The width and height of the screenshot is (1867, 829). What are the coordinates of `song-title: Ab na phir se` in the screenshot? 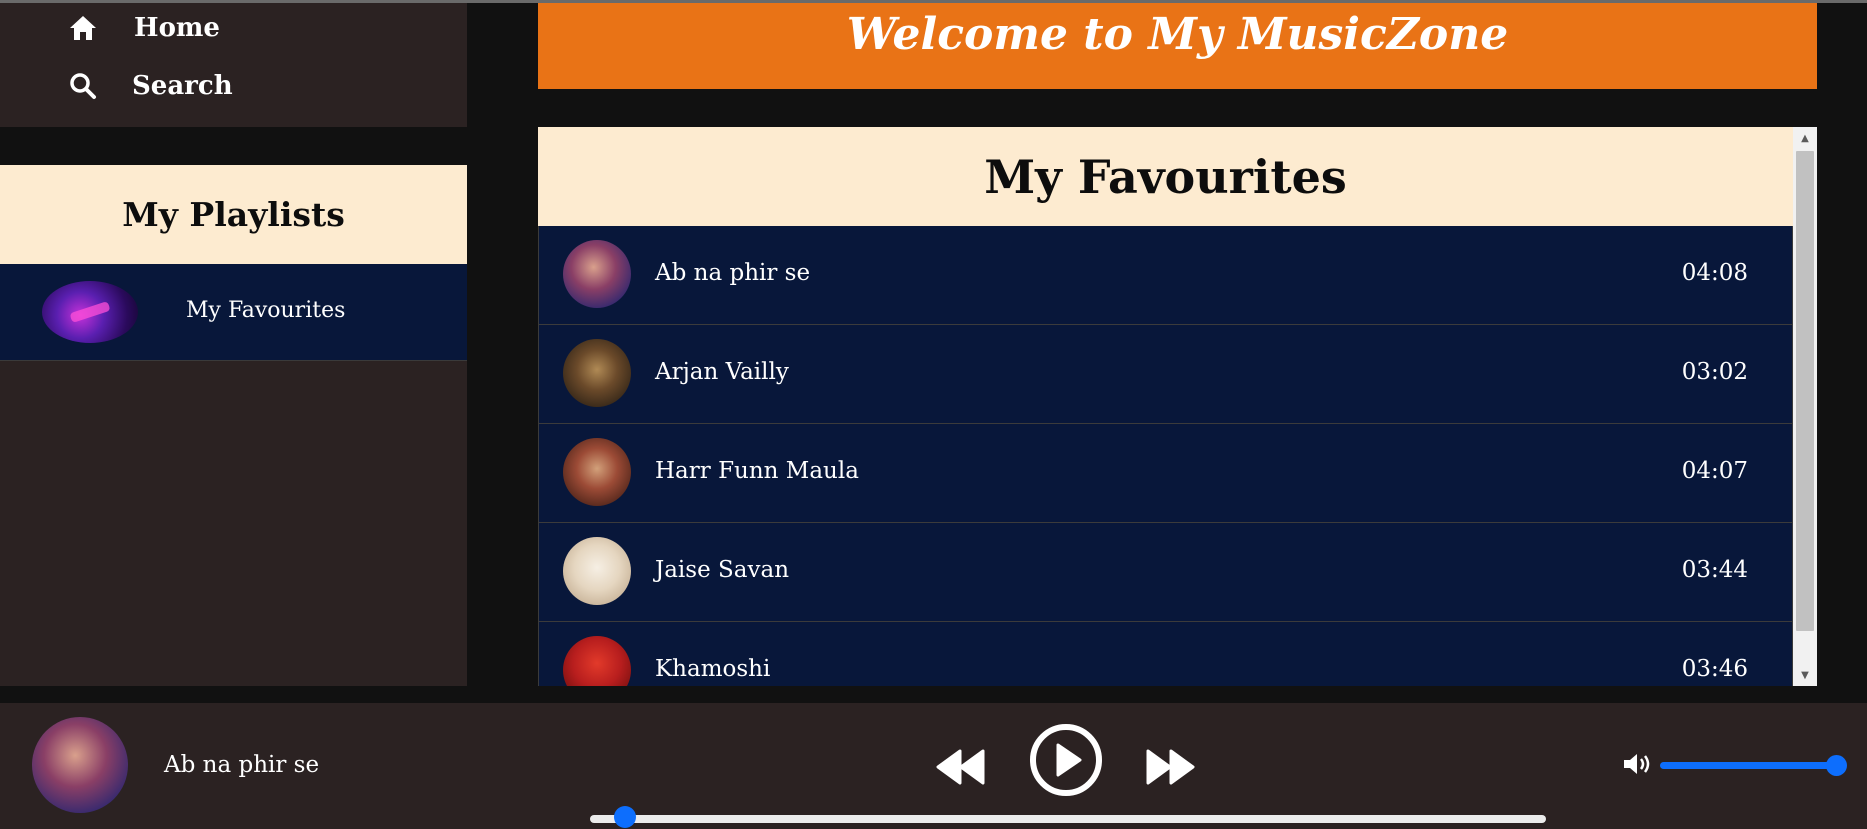 It's located at (733, 273).